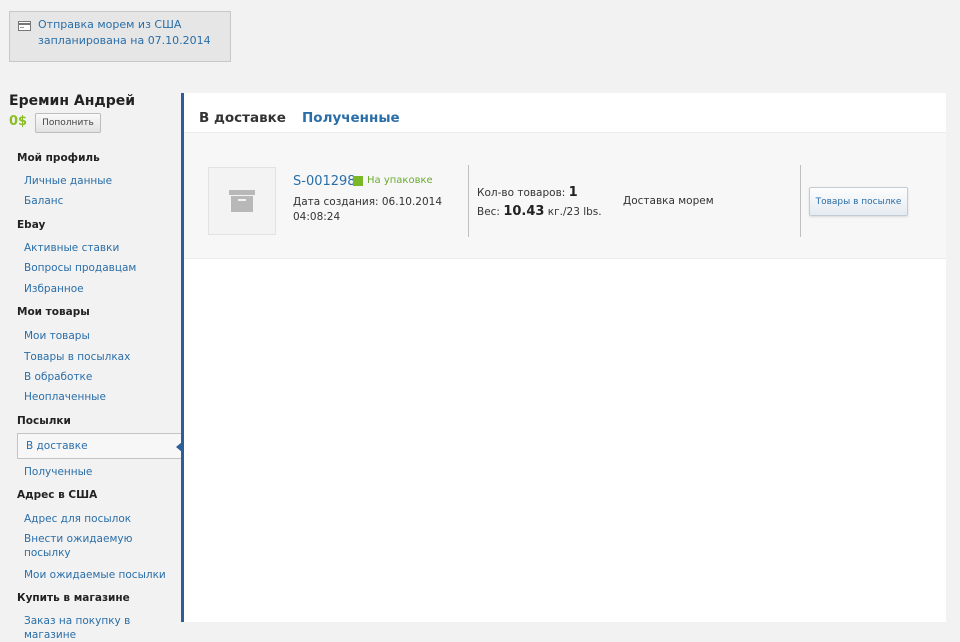 The image size is (960, 642). What do you see at coordinates (73, 598) in the screenshot?
I see `menu-section-shop: Купить в магазине` at bounding box center [73, 598].